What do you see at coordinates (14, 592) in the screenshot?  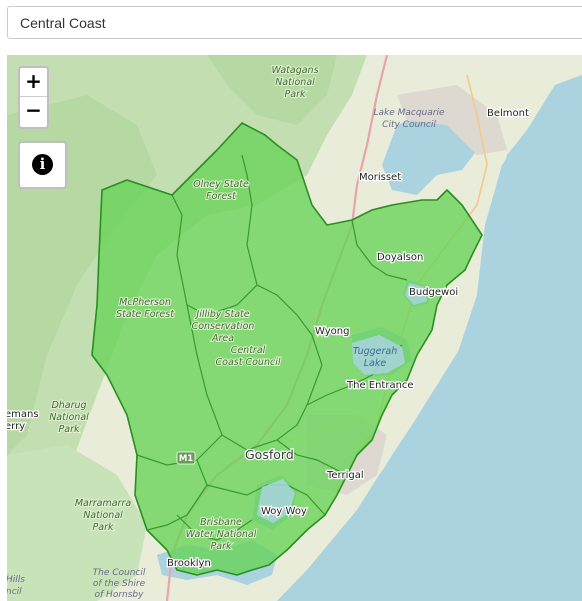 I see `council-label-line: ncil` at bounding box center [14, 592].